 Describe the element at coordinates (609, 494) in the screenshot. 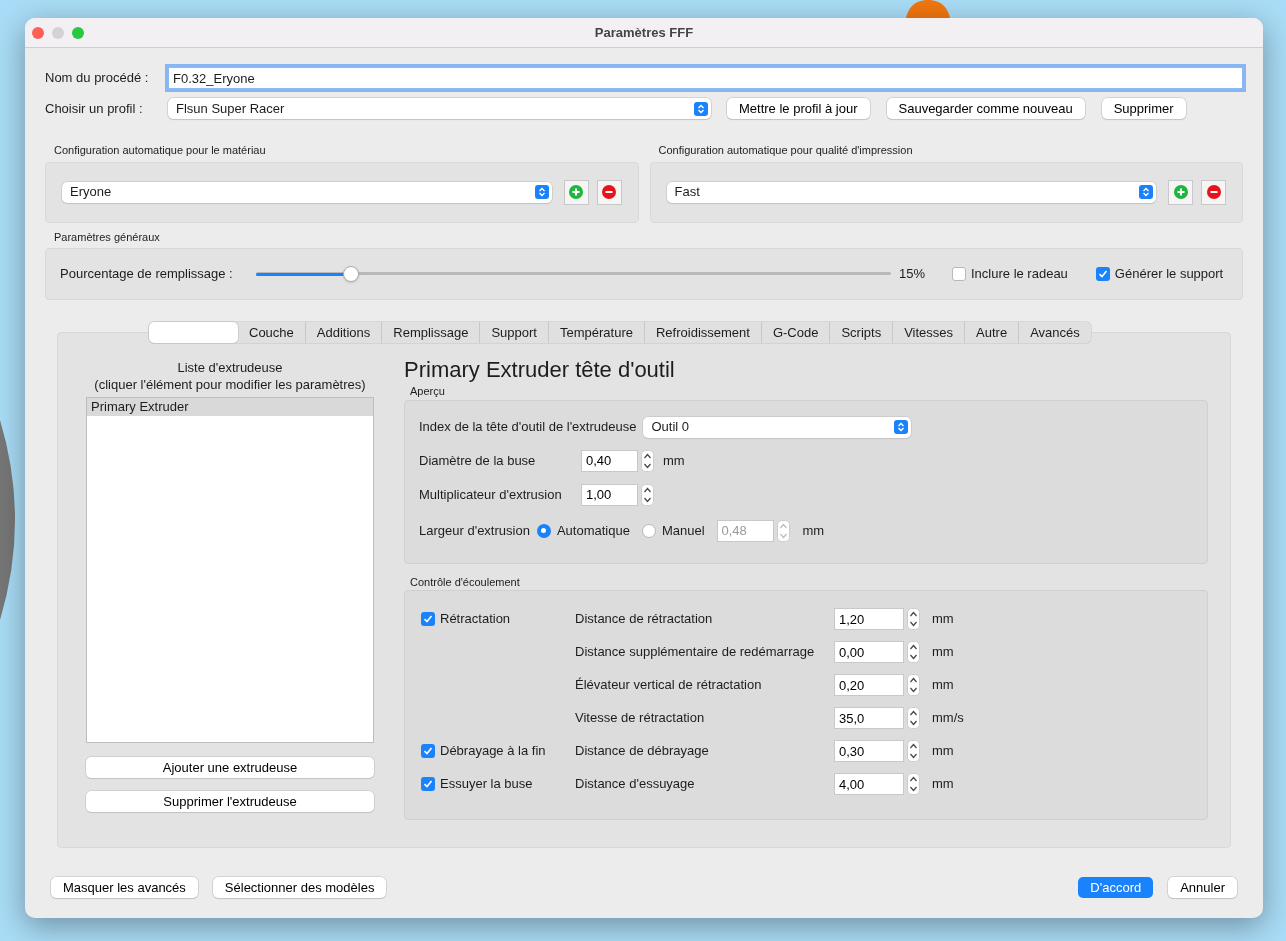

I see `number-field: 1,00` at that location.